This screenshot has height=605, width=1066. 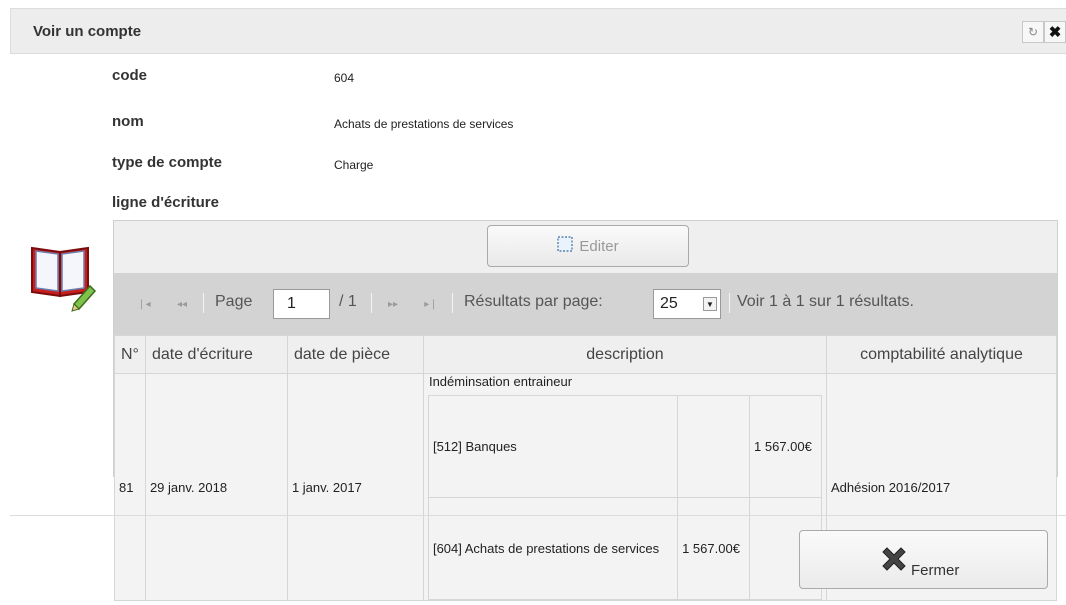 What do you see at coordinates (714, 446) in the screenshot?
I see `subline-debit` at bounding box center [714, 446].